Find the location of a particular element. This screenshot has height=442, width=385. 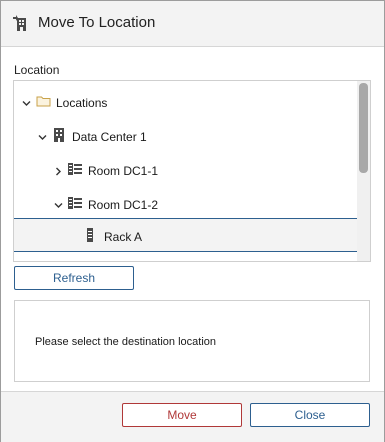

move-button: Move is located at coordinates (182, 415).